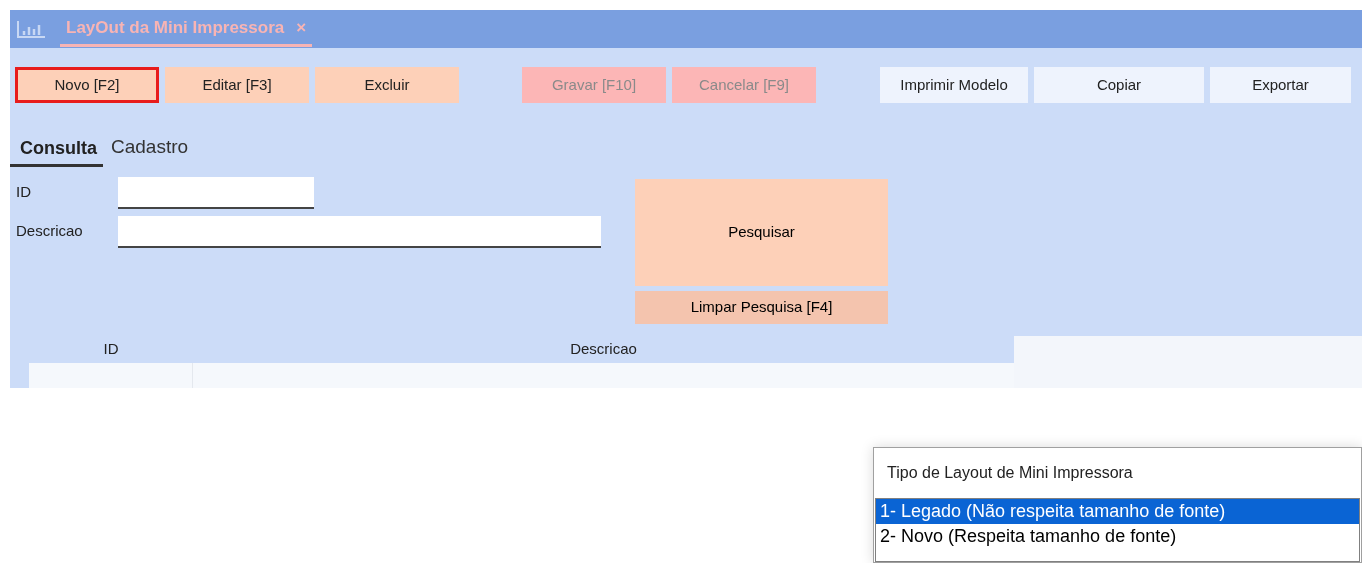 The image size is (1362, 563). What do you see at coordinates (761, 232) in the screenshot?
I see `search-button: Pesquisar` at bounding box center [761, 232].